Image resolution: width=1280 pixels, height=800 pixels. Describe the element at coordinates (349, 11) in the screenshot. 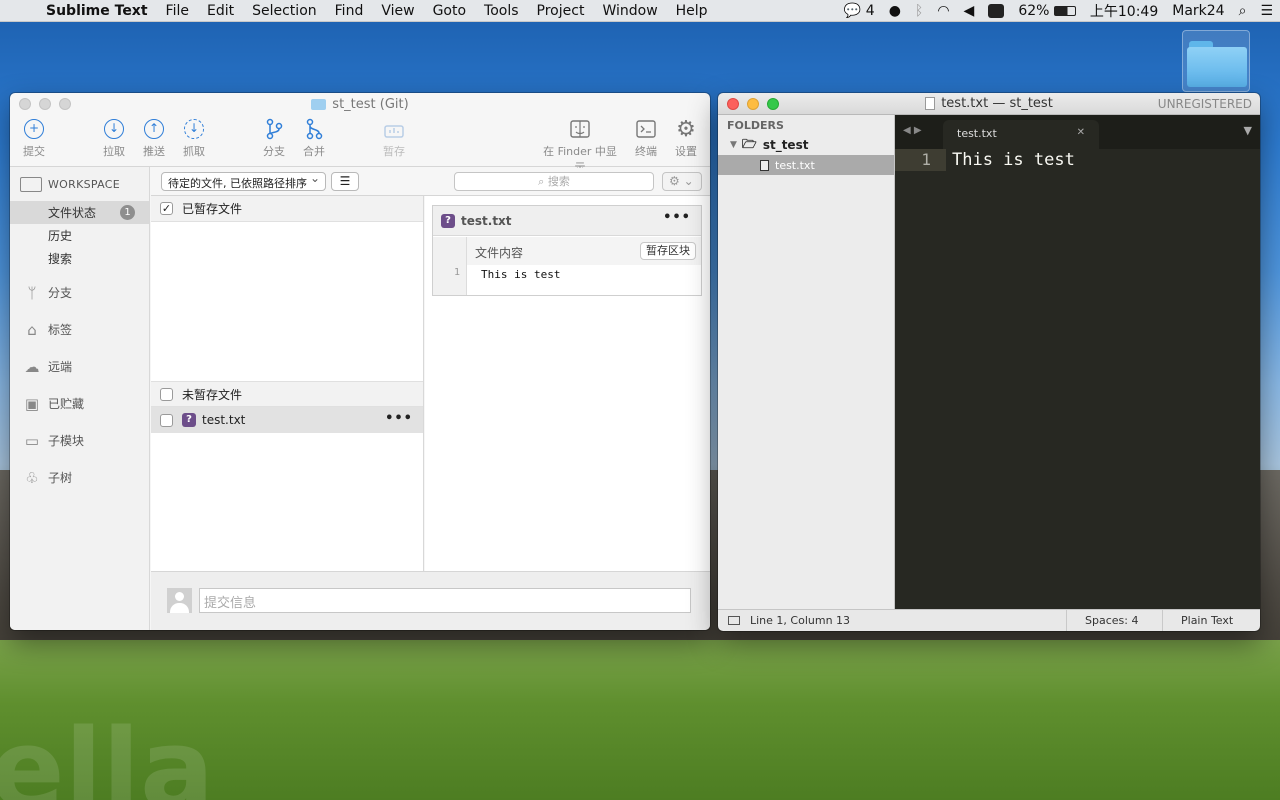

I see `menu-find: Find` at that location.